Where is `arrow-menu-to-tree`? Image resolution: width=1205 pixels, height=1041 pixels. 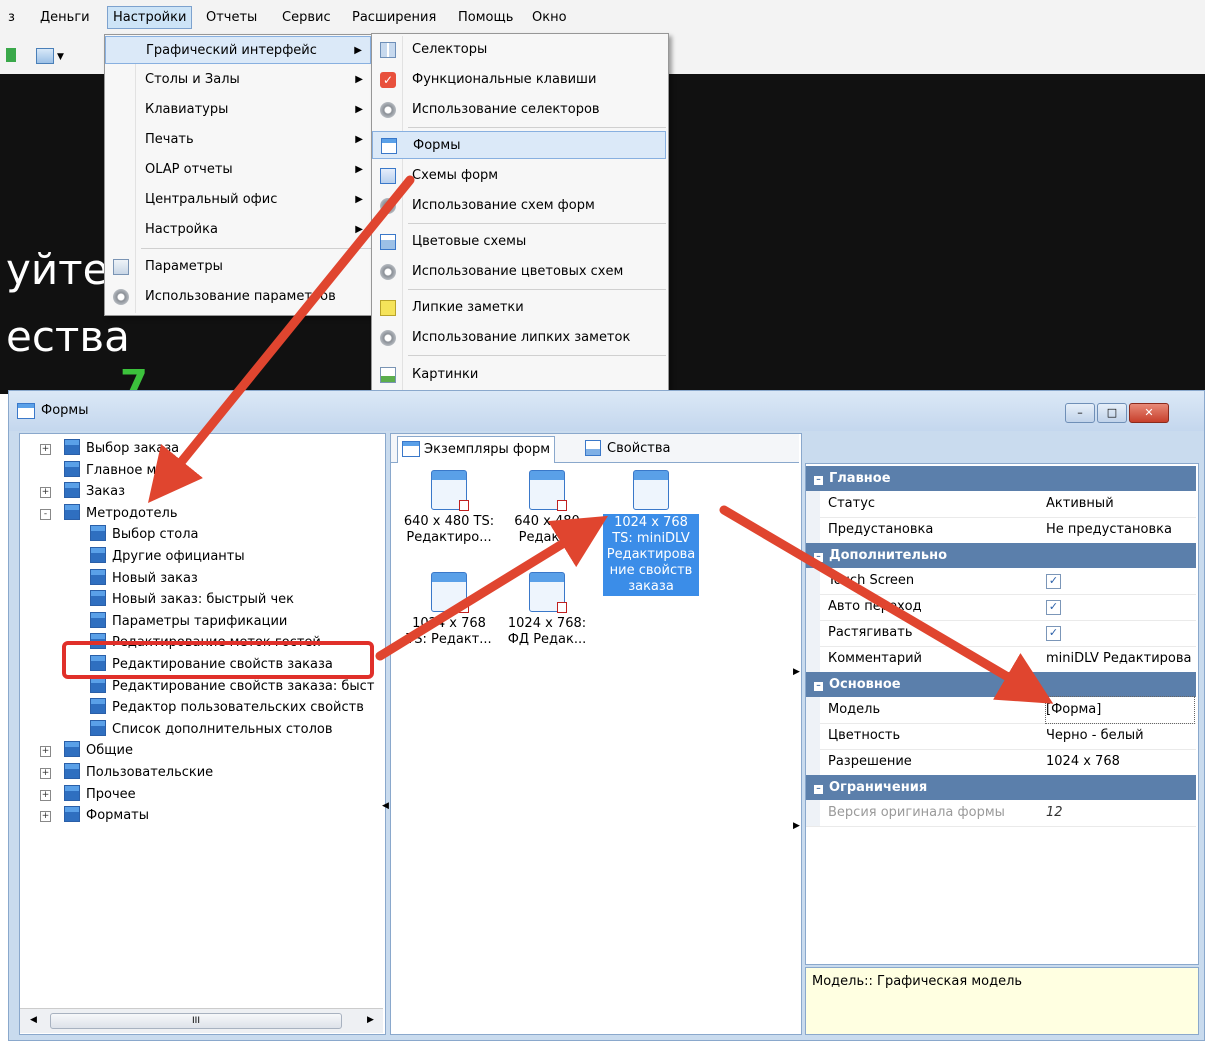 arrow-menu-to-tree is located at coordinates (281, 339).